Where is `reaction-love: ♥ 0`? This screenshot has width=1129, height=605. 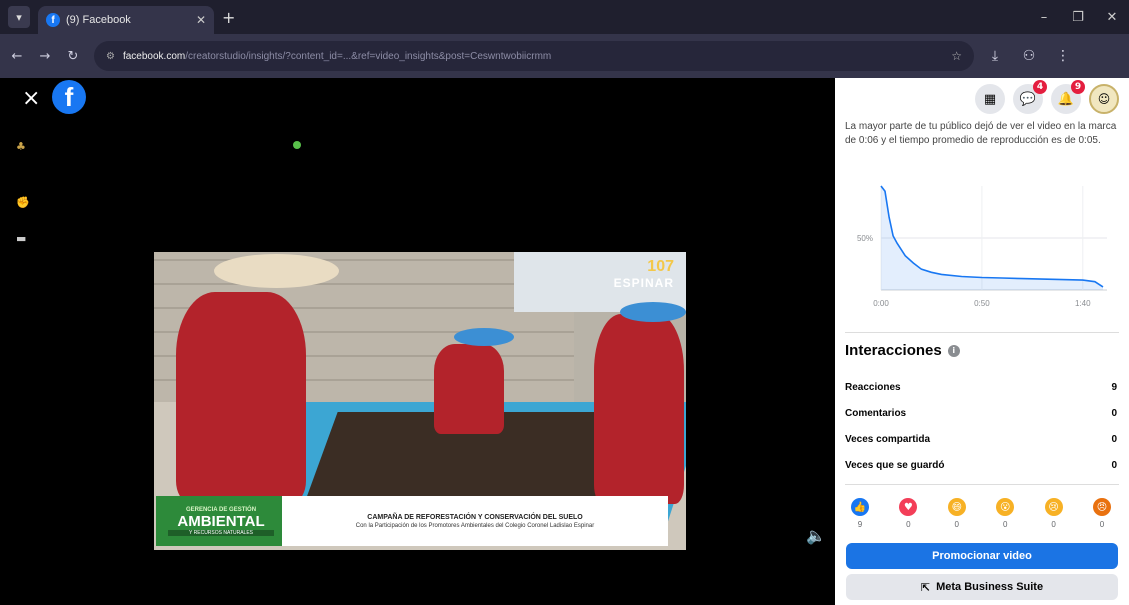 reaction-love: ♥ 0 is located at coordinates (908, 513).